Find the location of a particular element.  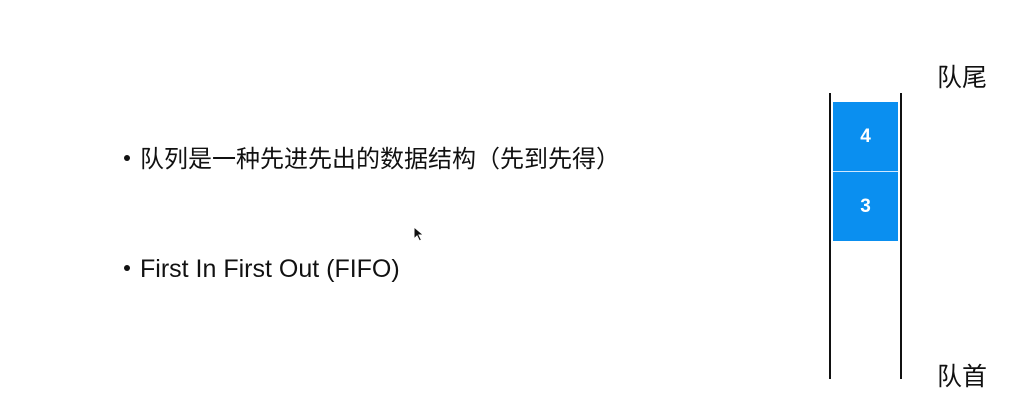

bullet-text: First In First Out (FIFO) is located at coordinates (270, 269).